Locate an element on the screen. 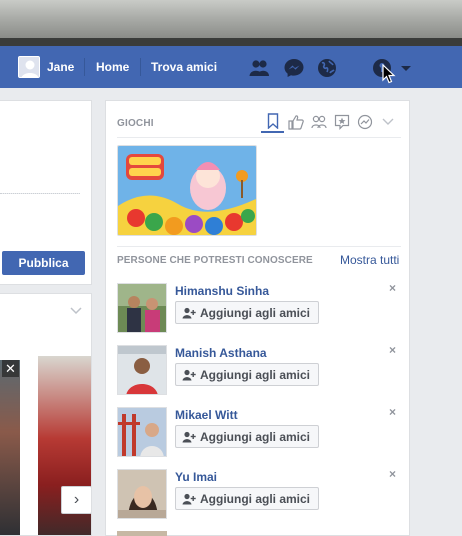  suggestion-item: Mikael Witt Aggiungi agli amici × is located at coordinates (259, 433).